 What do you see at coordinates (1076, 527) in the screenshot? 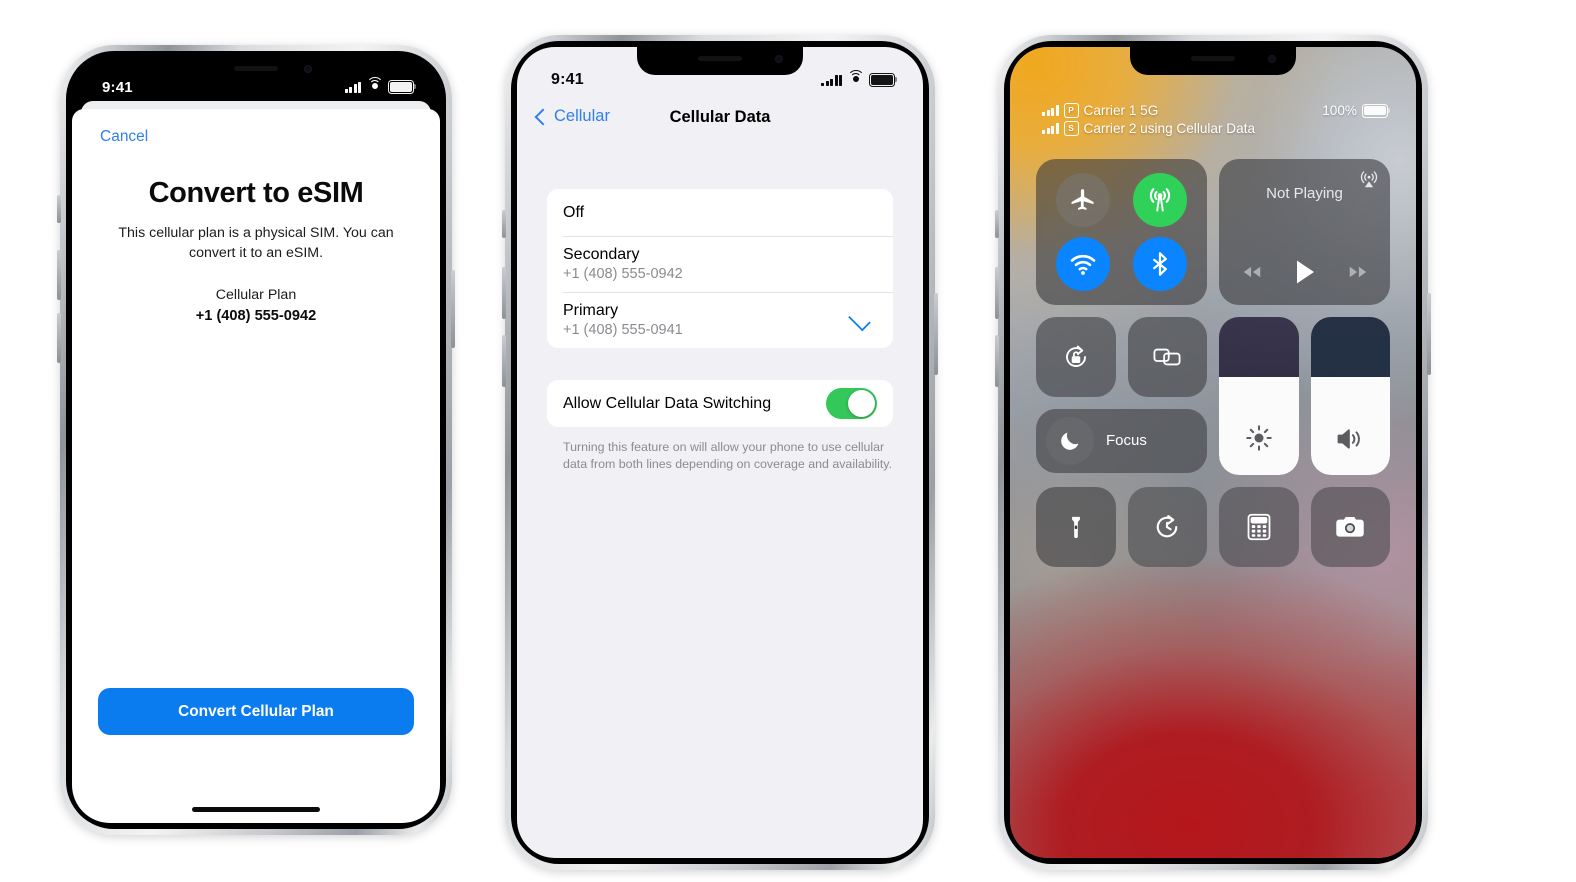
I see `flashlight-button` at bounding box center [1076, 527].